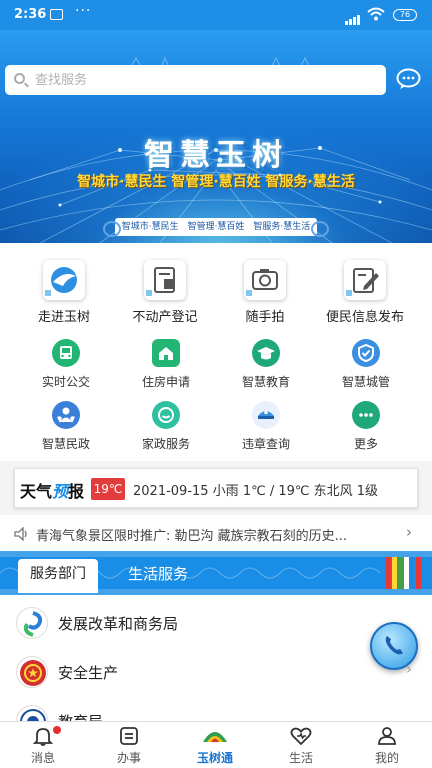 Image resolution: width=432 pixels, height=768 pixels. Describe the element at coordinates (408, 79) in the screenshot. I see `chat-bubble-icon` at that location.